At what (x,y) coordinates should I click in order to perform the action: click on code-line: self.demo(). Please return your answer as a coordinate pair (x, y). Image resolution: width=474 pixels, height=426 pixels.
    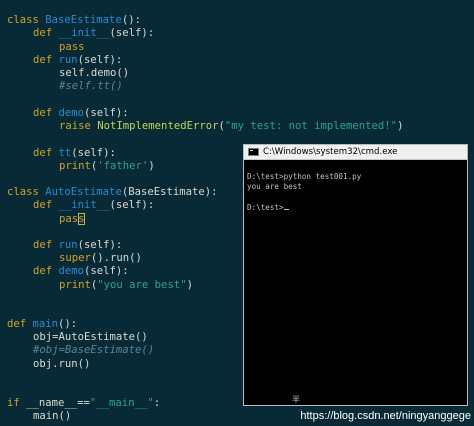
    Looking at the image, I should click on (94, 73).